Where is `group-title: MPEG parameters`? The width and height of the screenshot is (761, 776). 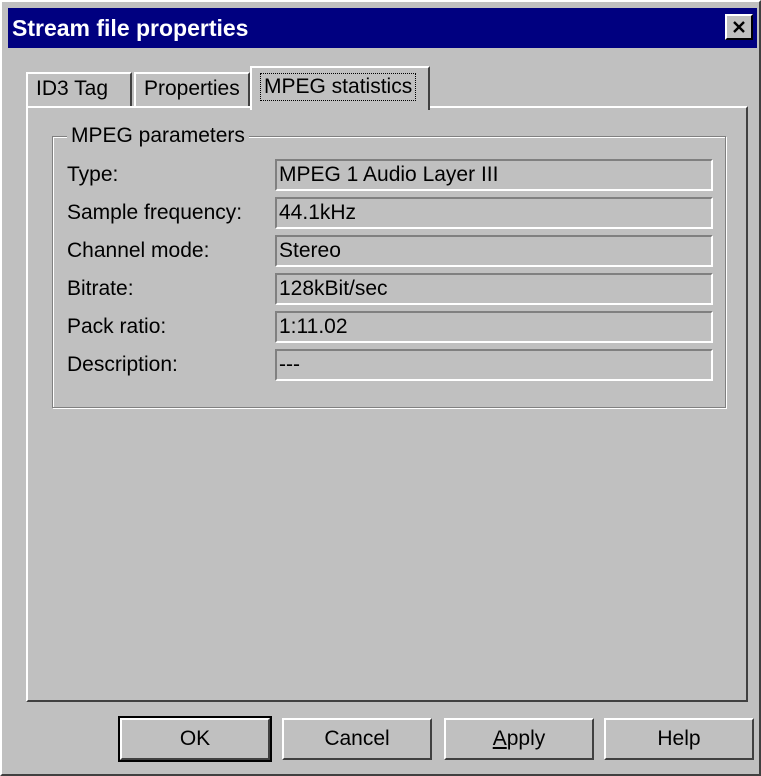
group-title: MPEG parameters is located at coordinates (158, 136).